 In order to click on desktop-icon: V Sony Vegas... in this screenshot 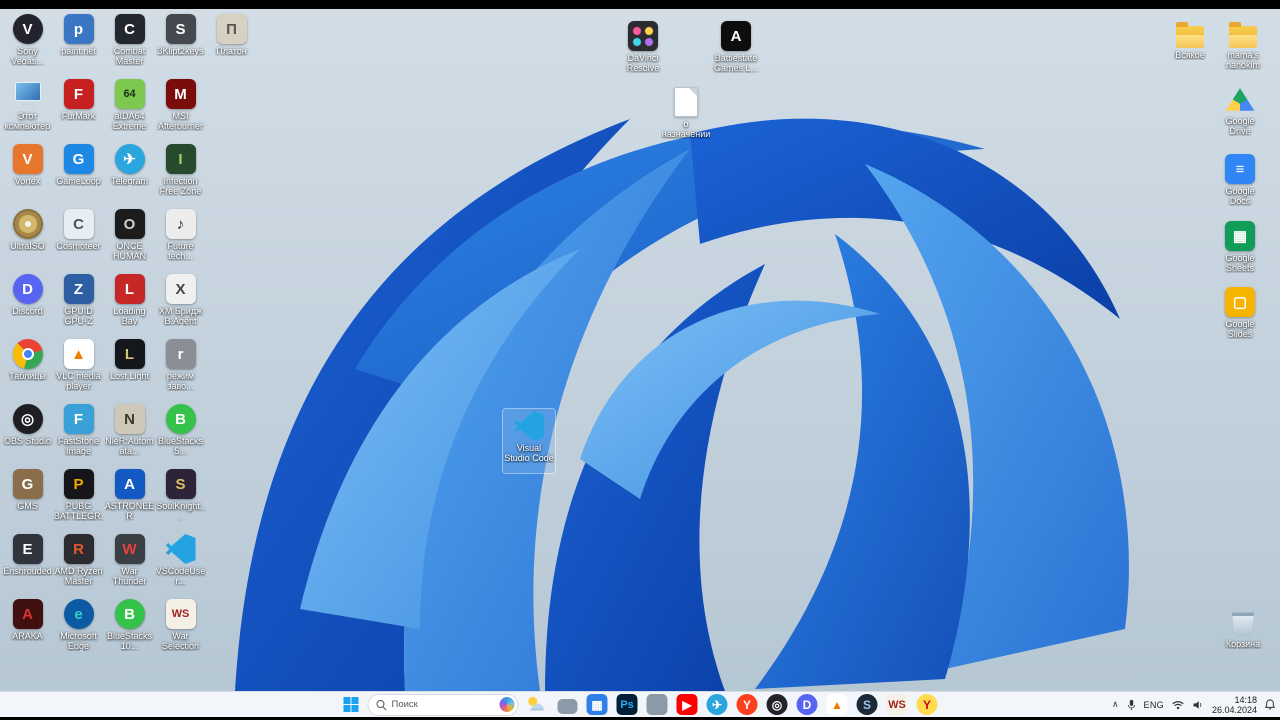, I will do `click(27, 44)`.